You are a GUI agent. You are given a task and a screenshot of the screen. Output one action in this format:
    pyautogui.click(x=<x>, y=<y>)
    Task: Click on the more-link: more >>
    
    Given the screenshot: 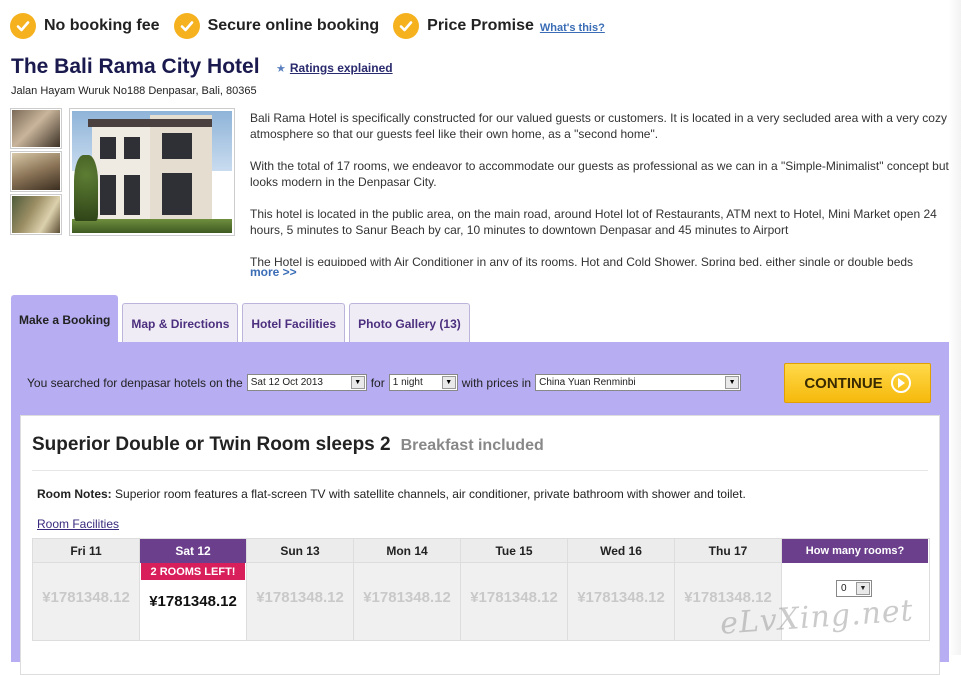 What is the action you would take?
    pyautogui.click(x=273, y=272)
    